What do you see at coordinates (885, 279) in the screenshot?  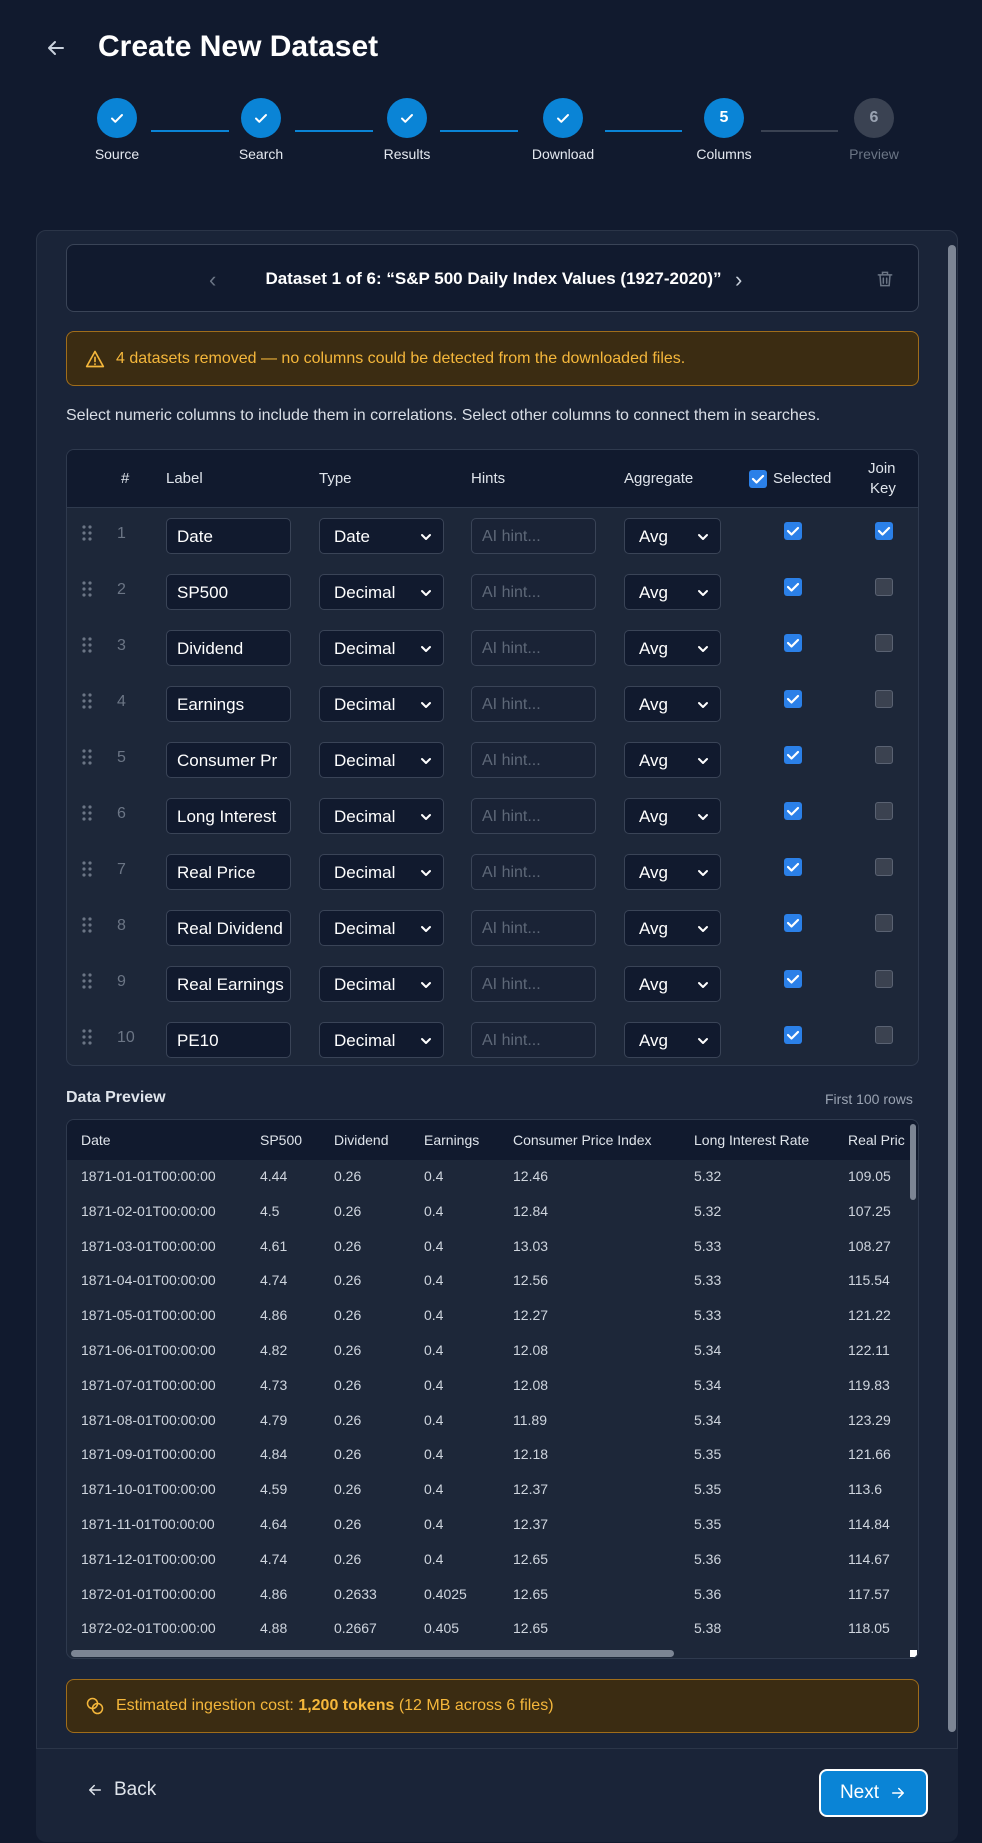 I see `trash-icon` at bounding box center [885, 279].